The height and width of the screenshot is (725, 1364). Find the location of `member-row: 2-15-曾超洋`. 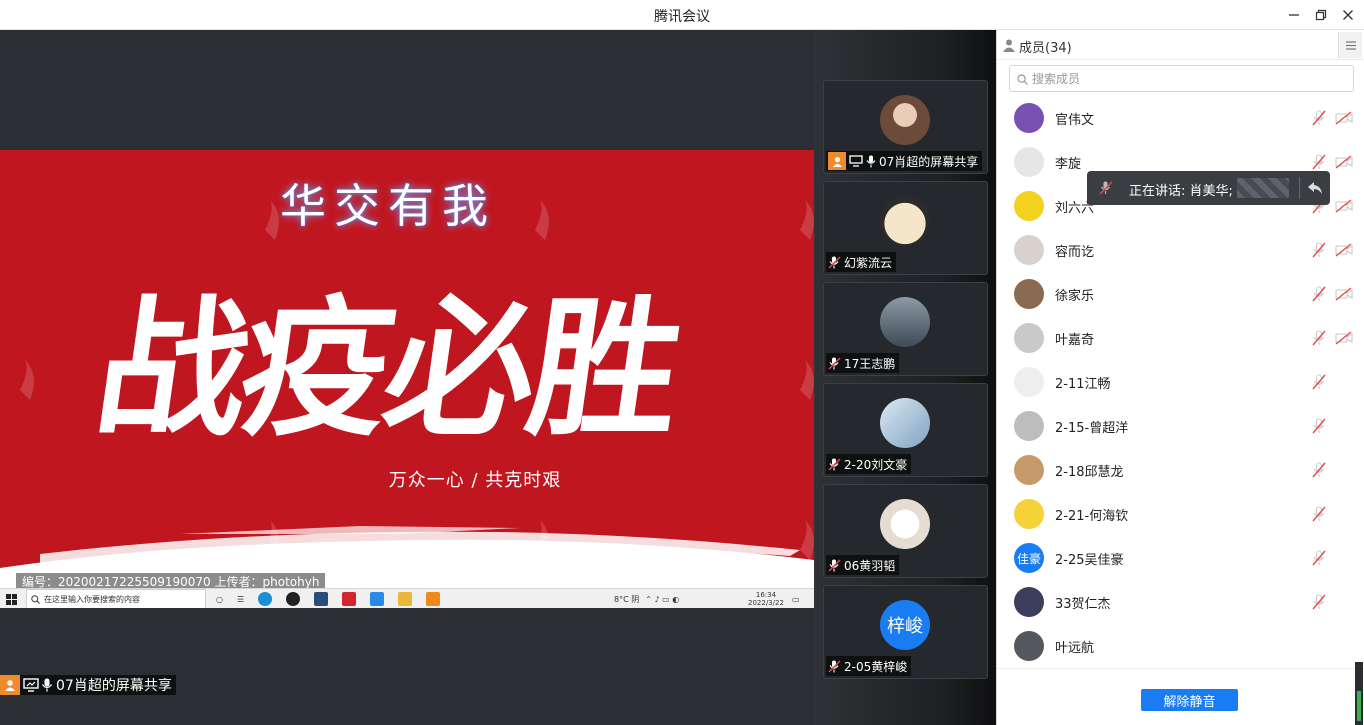

member-row: 2-15-曾超洋 is located at coordinates (1180, 426).